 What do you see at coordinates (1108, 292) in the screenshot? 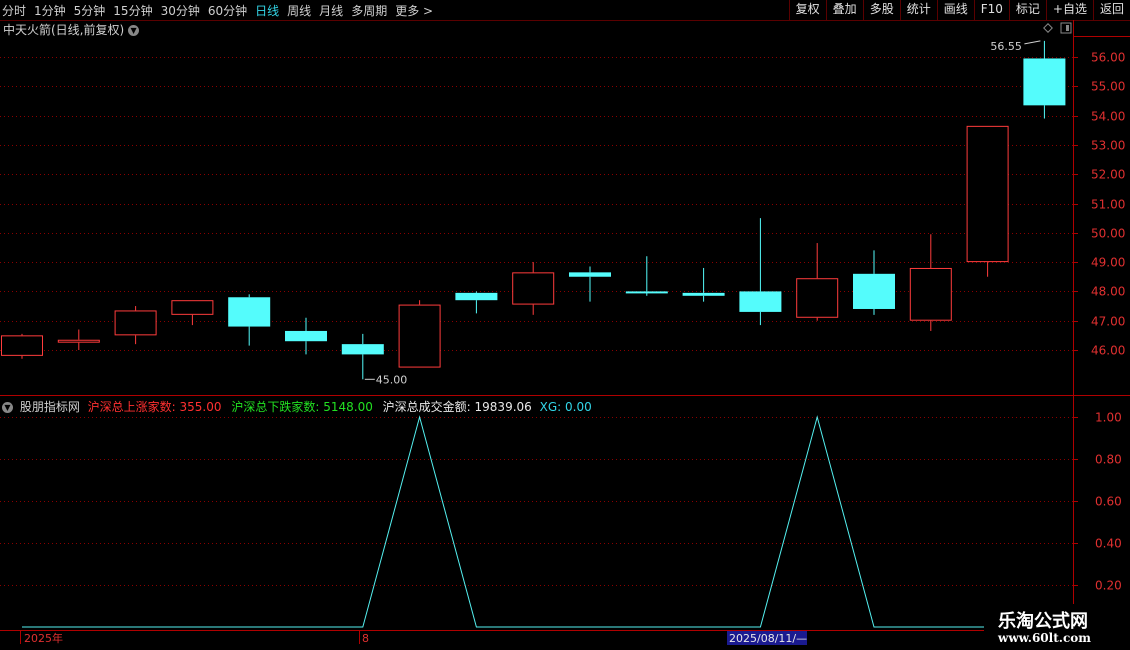
I see `price-tick-label: 48.00` at bounding box center [1108, 292].